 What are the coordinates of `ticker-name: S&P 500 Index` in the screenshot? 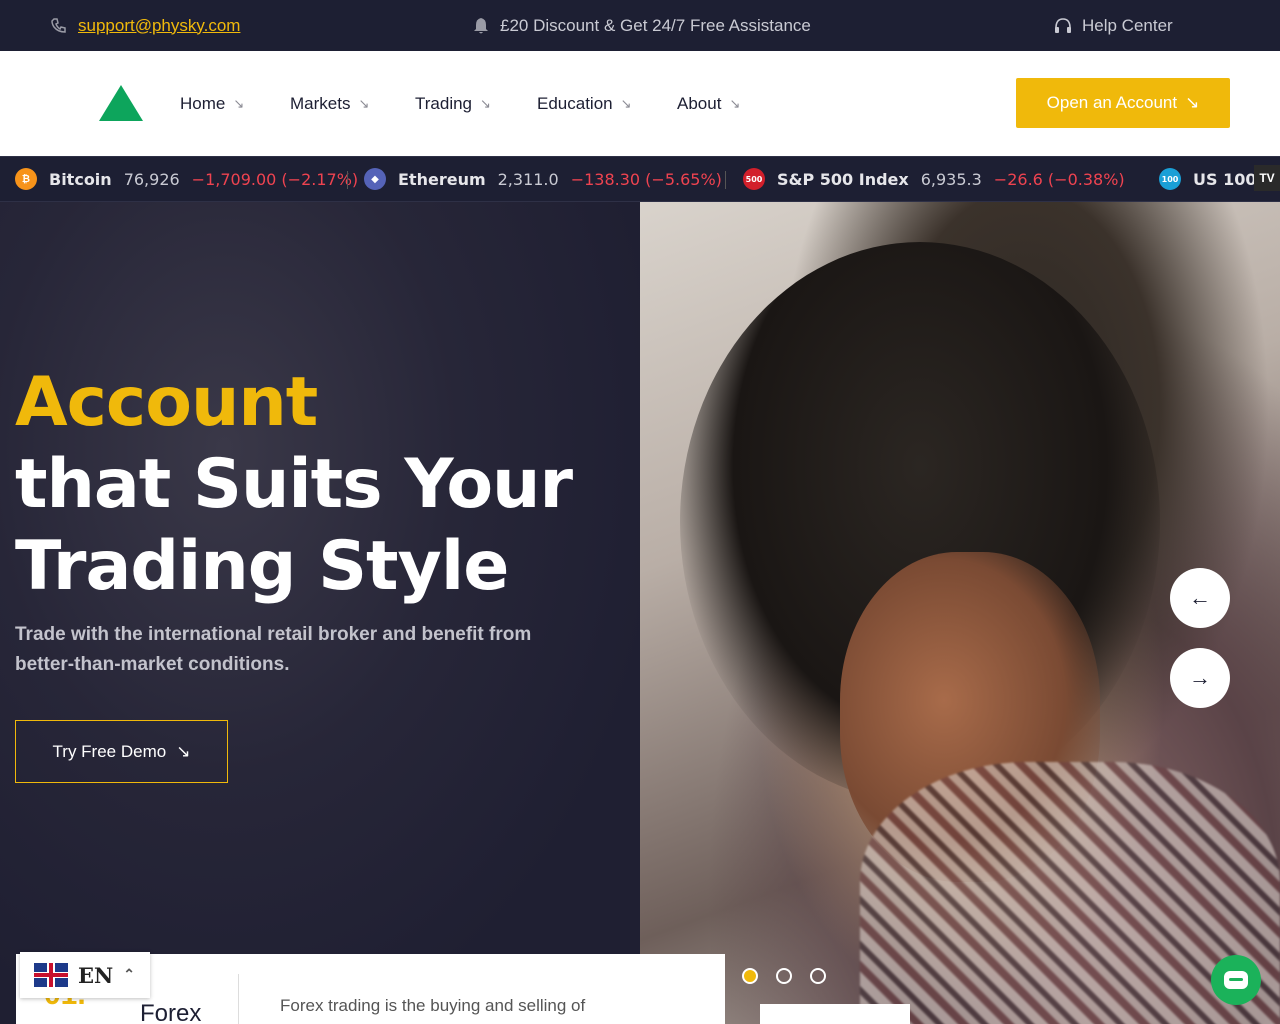 It's located at (843, 179).